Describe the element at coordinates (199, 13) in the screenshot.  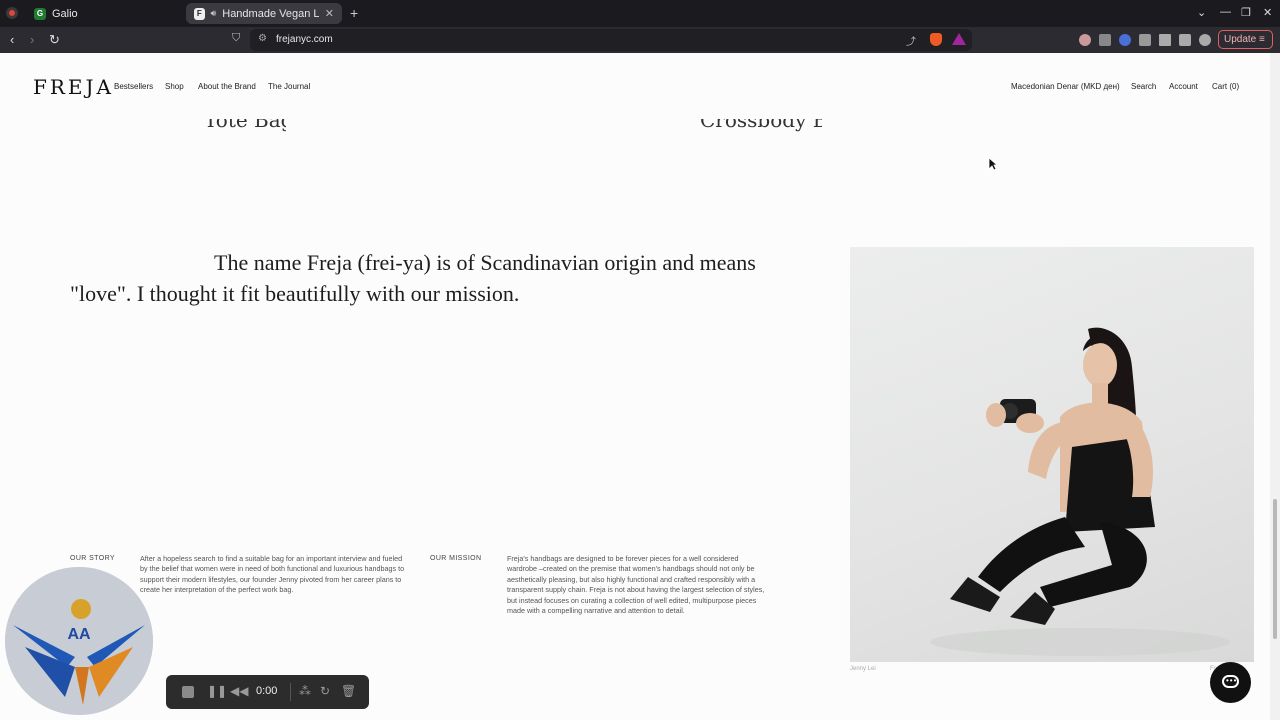
I see `freja-favicon-icon: F` at that location.